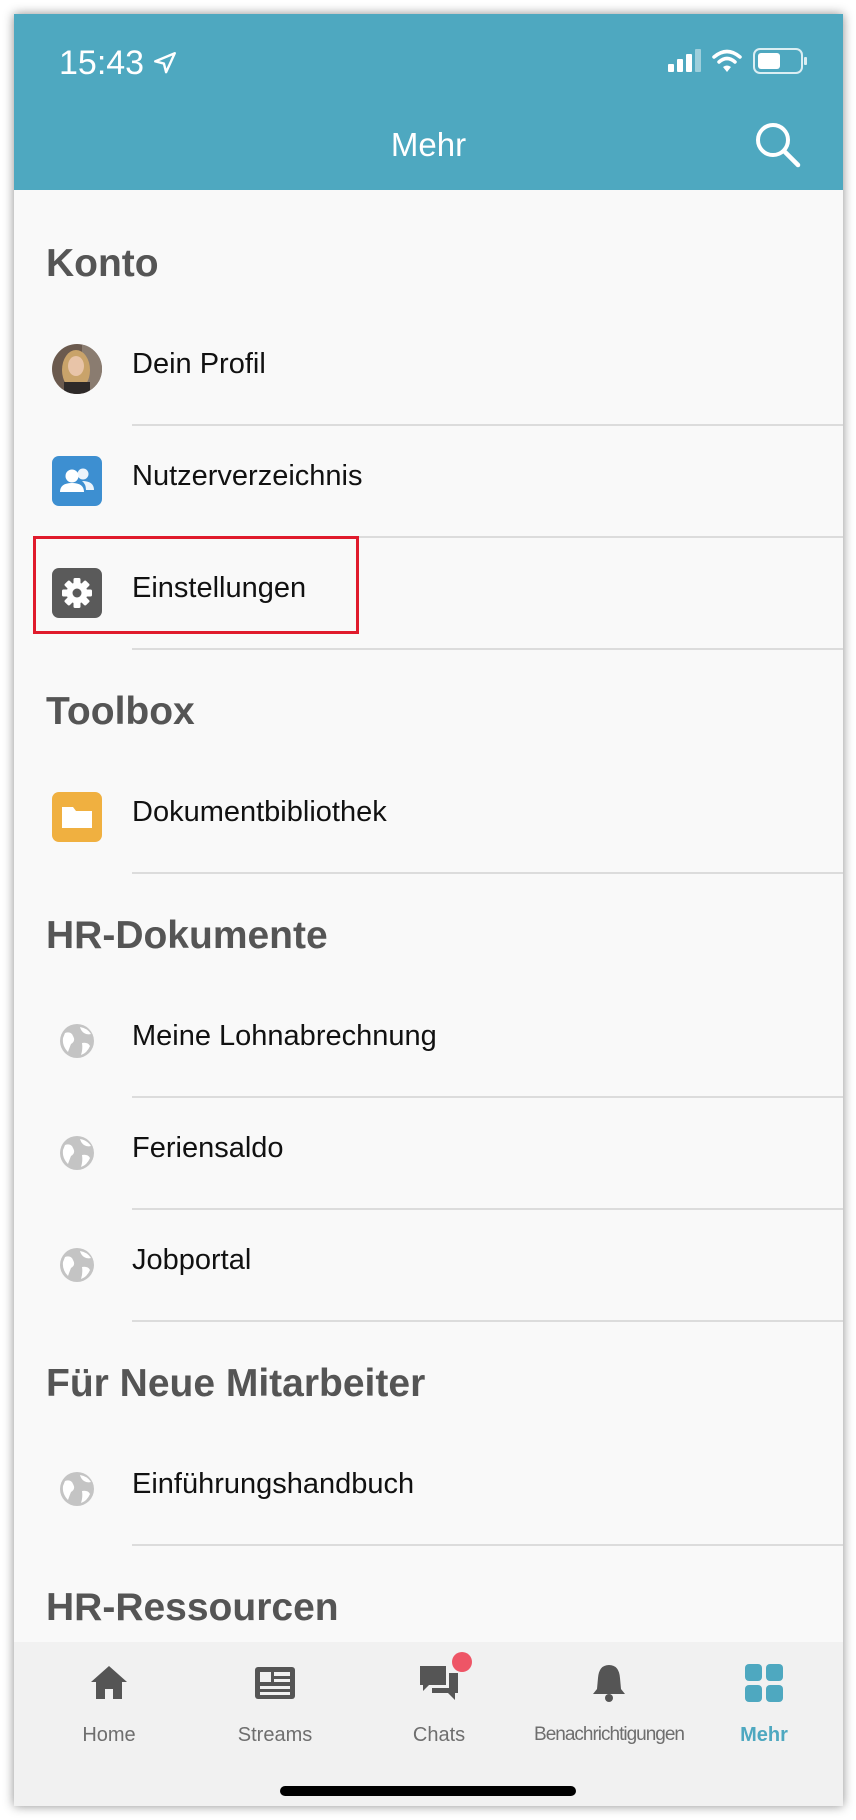  I want to click on section-title-toolbox: Toolbox, so click(120, 711).